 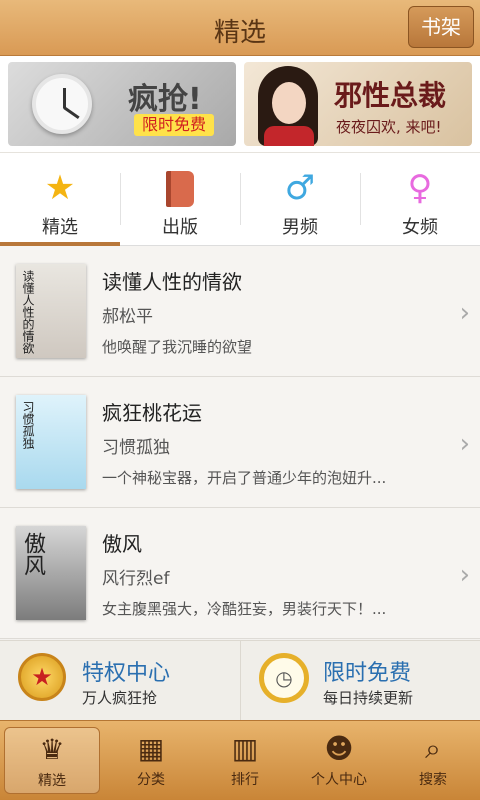 What do you see at coordinates (152, 413) in the screenshot?
I see `book-title: 疯狂桃花运` at bounding box center [152, 413].